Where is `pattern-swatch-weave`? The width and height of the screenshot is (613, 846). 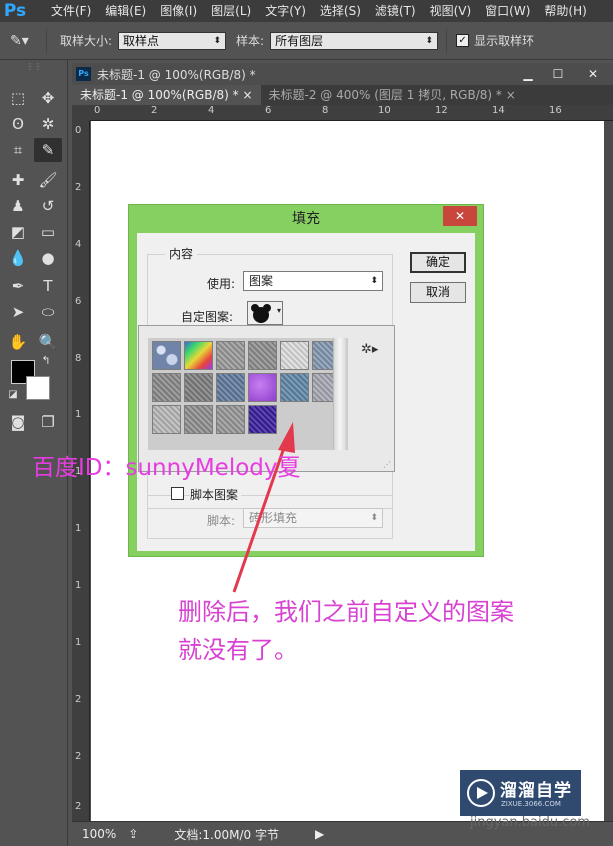
pattern-swatch-weave is located at coordinates (230, 355).